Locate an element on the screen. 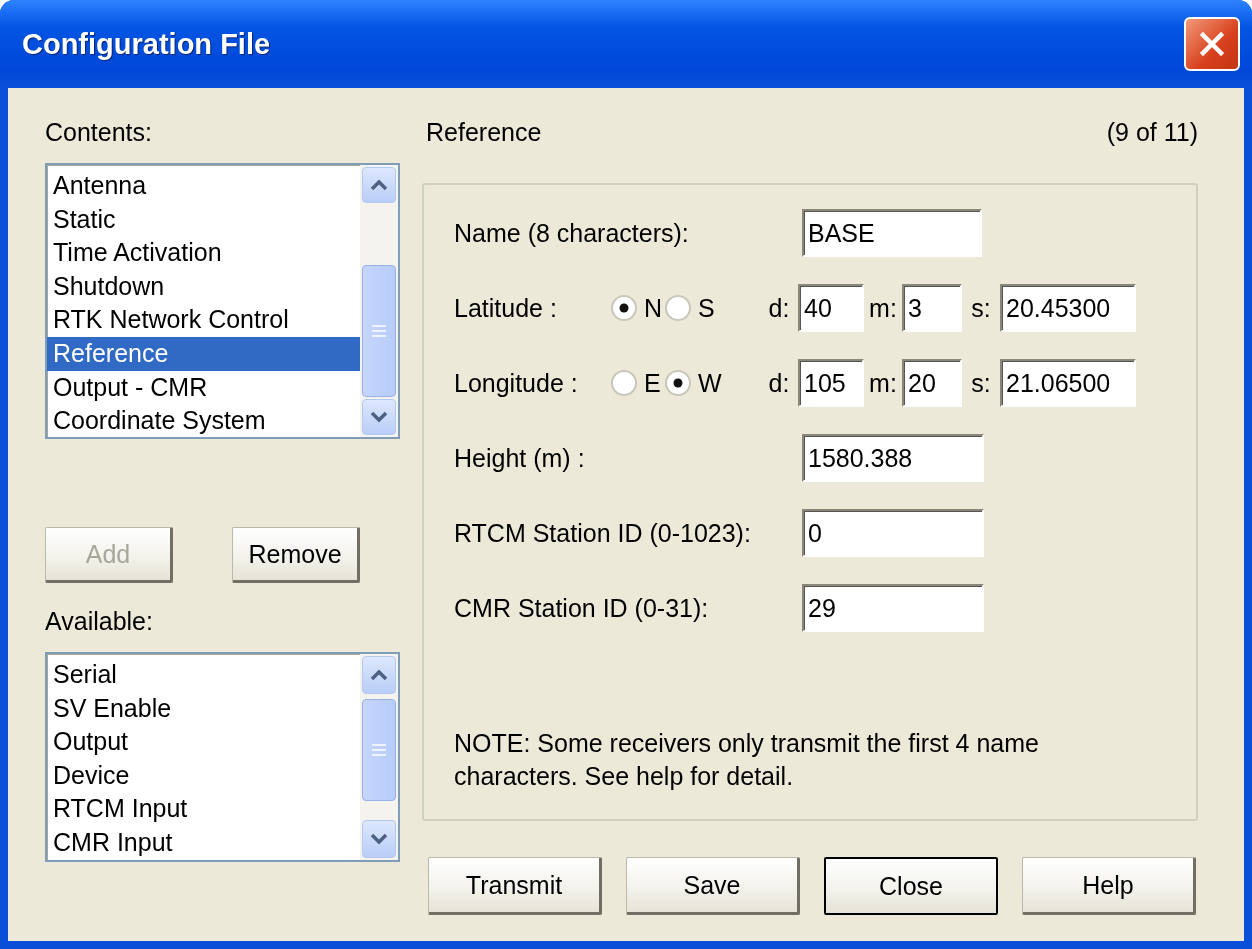 The image size is (1252, 949). input-field: BASE is located at coordinates (892, 233).